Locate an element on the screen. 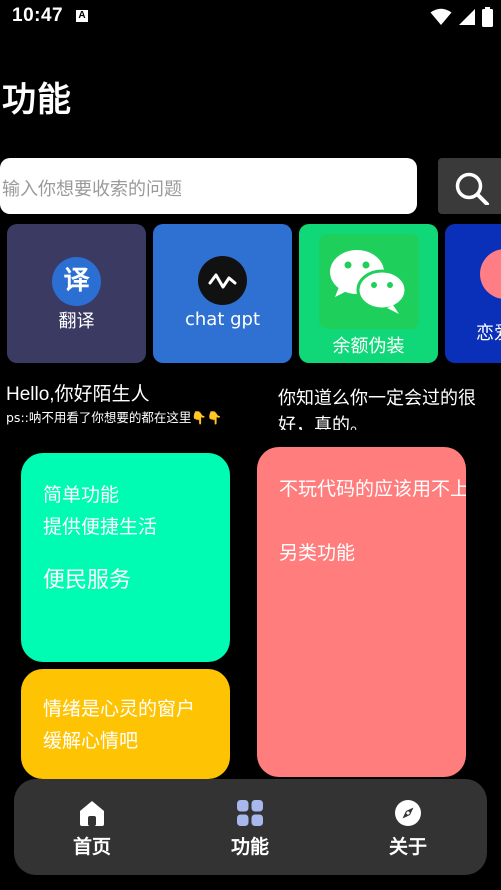 The width and height of the screenshot is (501, 890). battery-icon is located at coordinates (487, 17).